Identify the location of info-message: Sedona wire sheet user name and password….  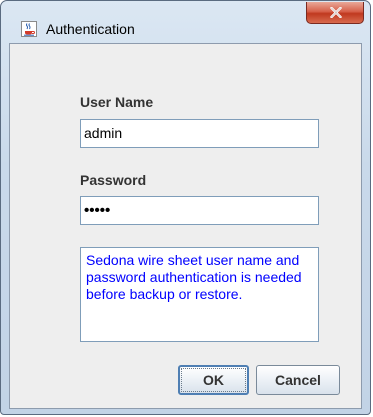
(199, 294).